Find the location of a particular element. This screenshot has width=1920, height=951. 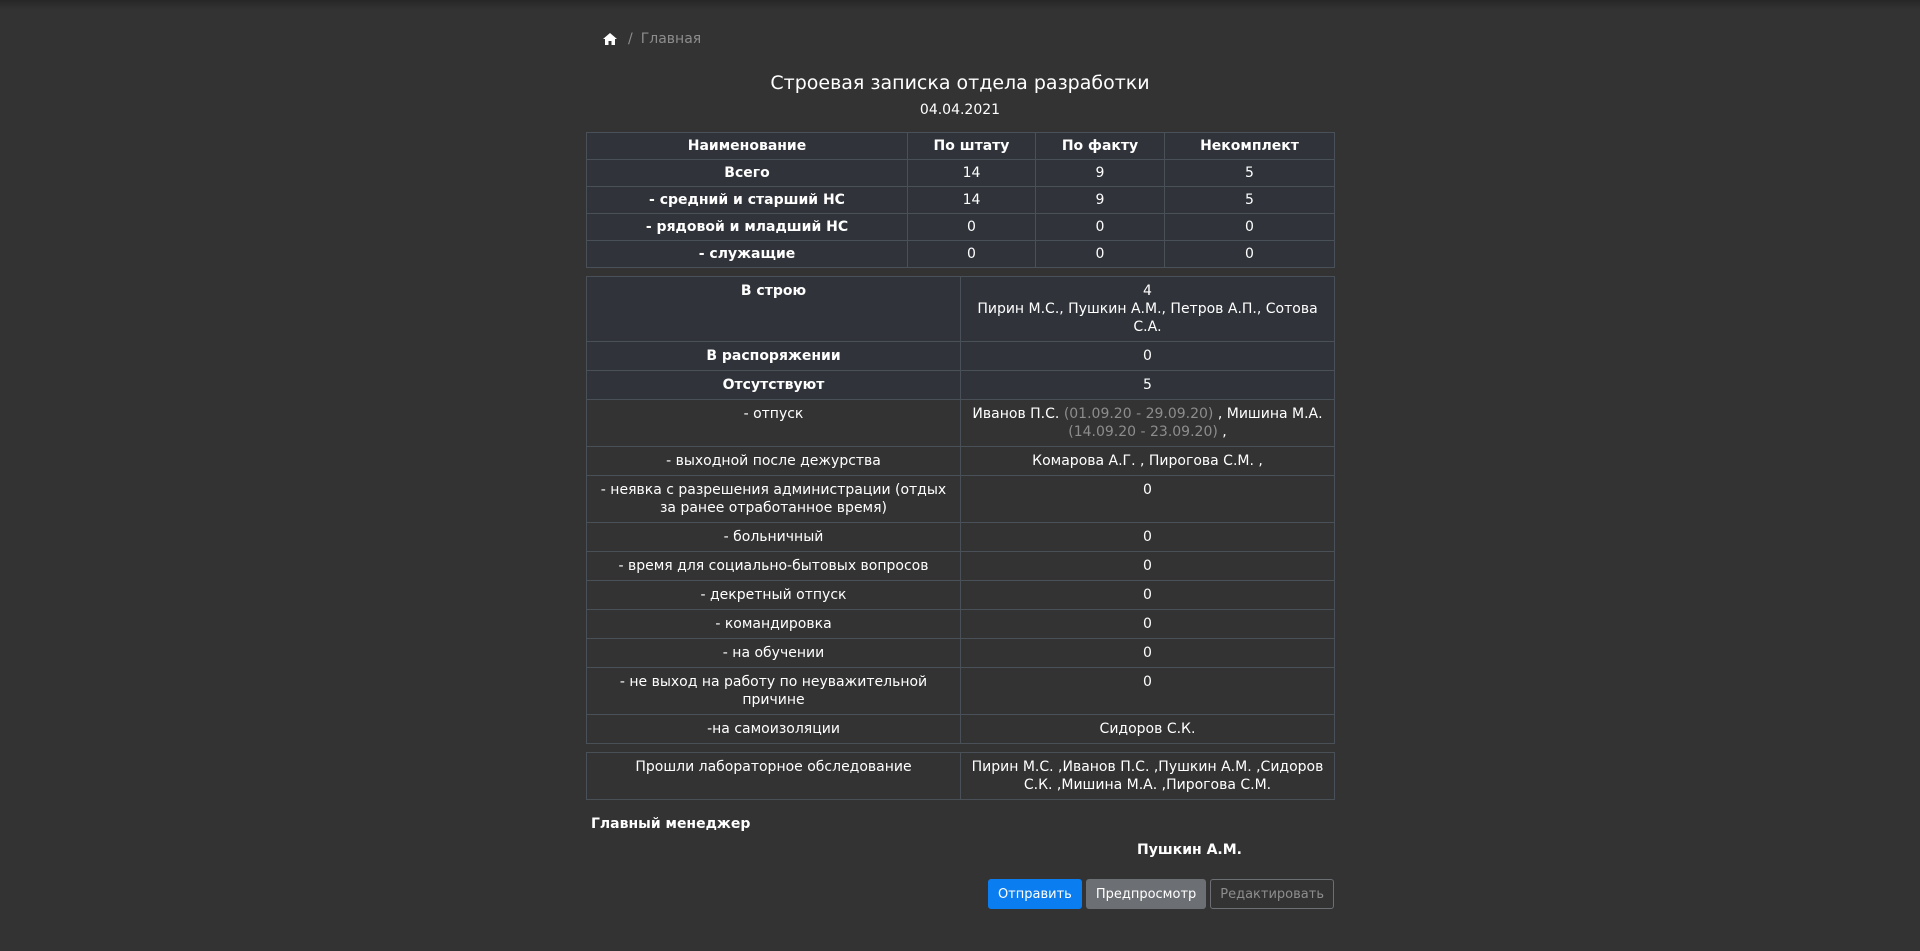

row-name: - служащие is located at coordinates (747, 254).